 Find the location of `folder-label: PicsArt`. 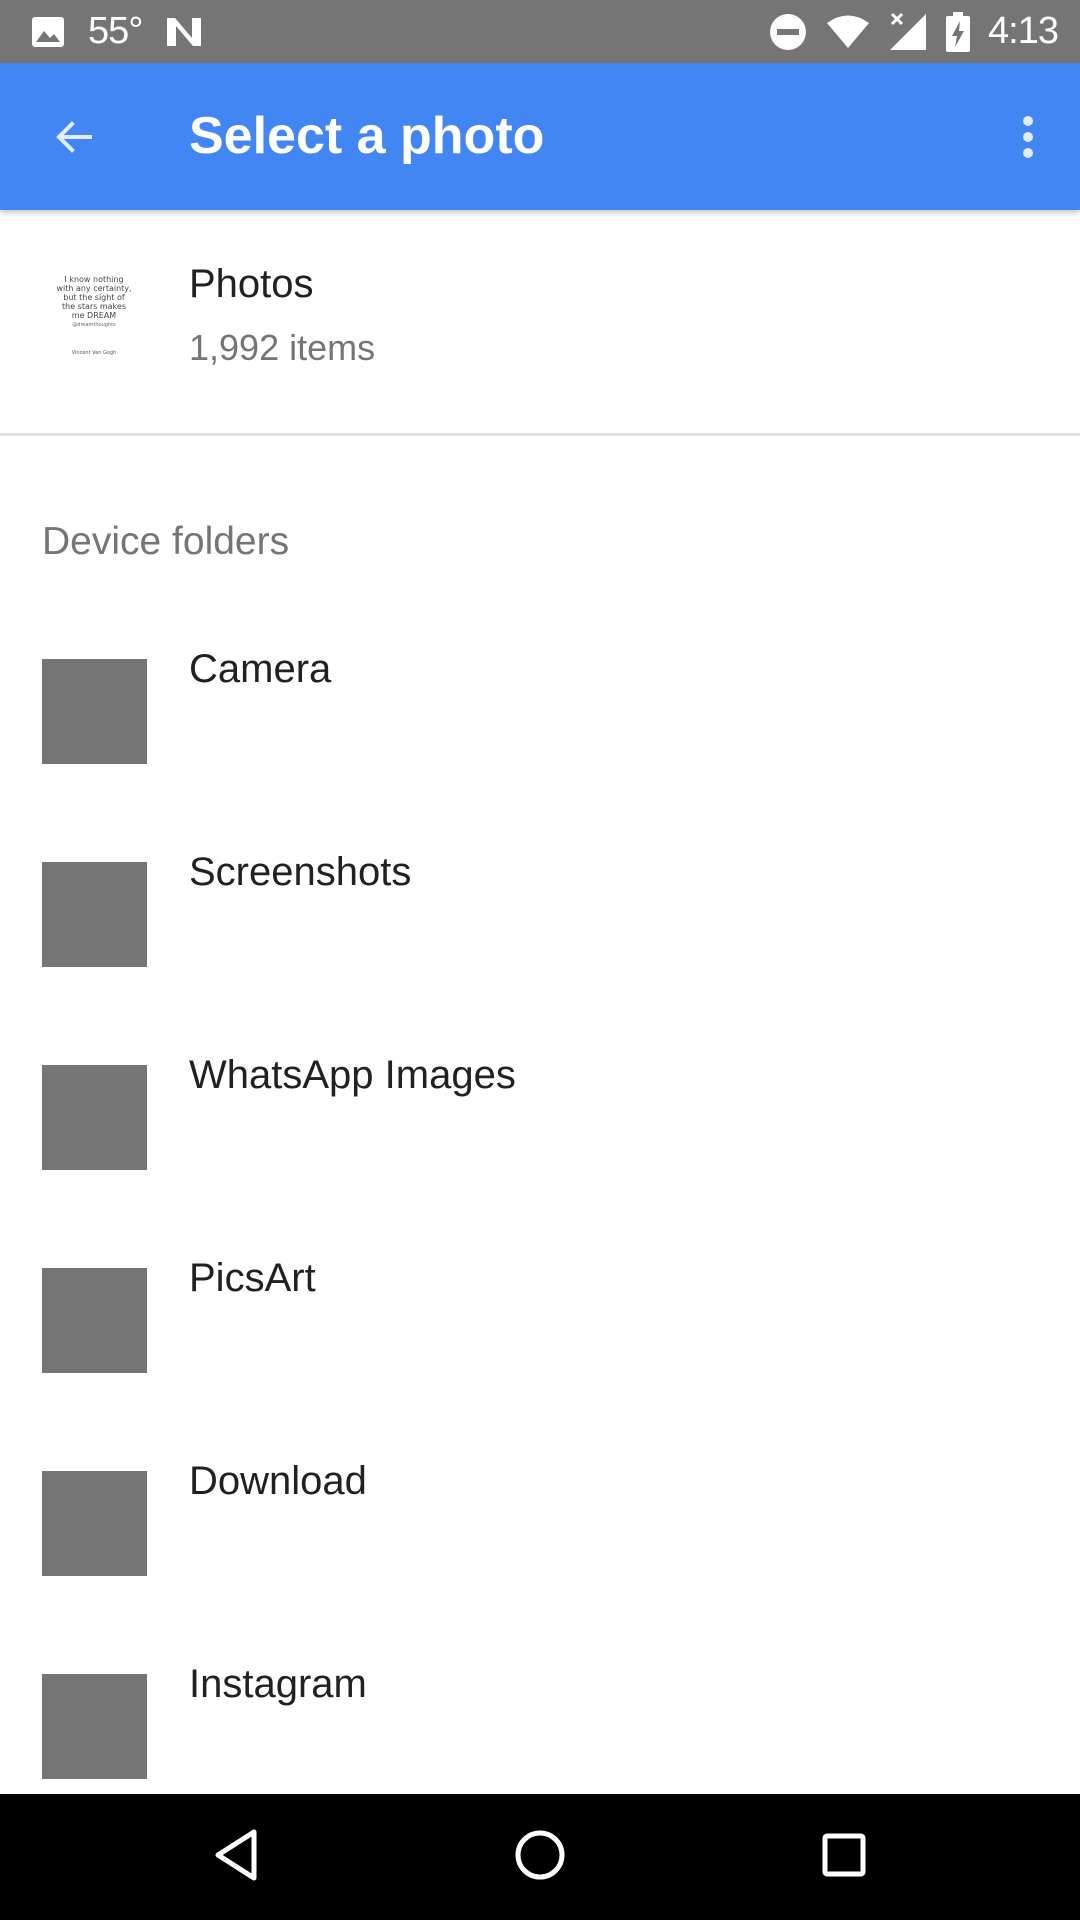

folder-label: PicsArt is located at coordinates (252, 1278).